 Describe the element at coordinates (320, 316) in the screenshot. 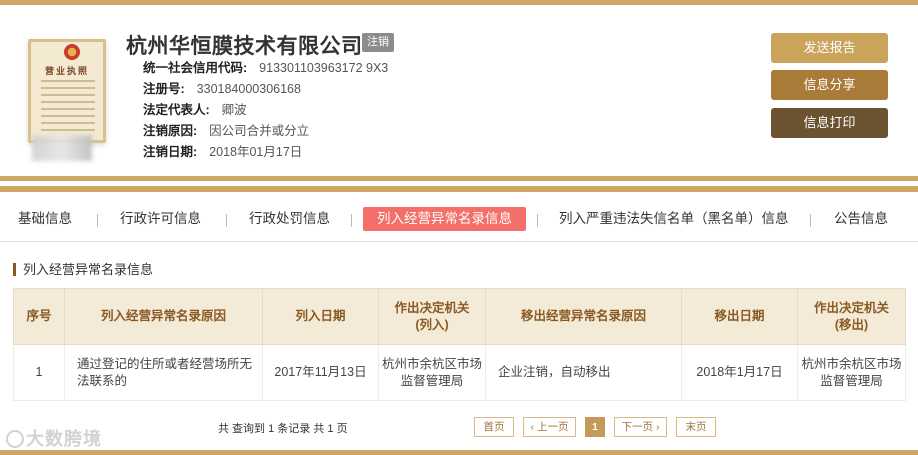

I see `col-header-list-date: 列入日期` at that location.